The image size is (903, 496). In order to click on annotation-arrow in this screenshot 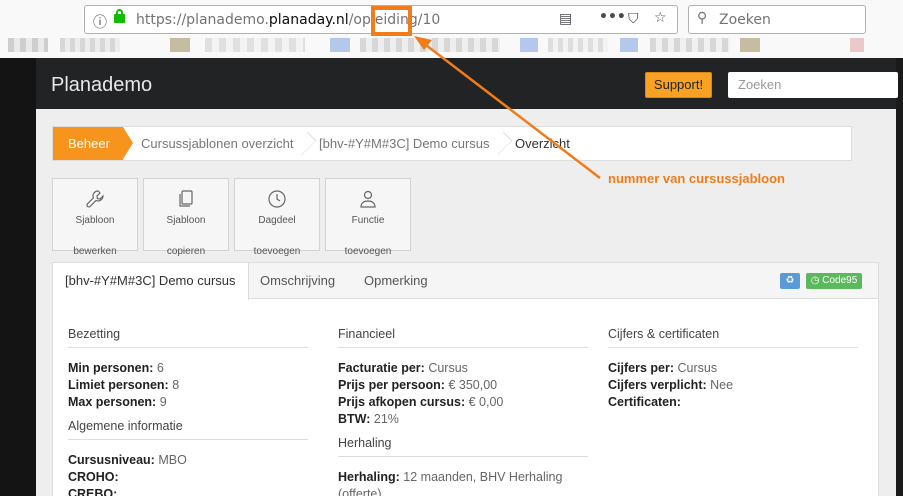, I will do `click(507, 107)`.